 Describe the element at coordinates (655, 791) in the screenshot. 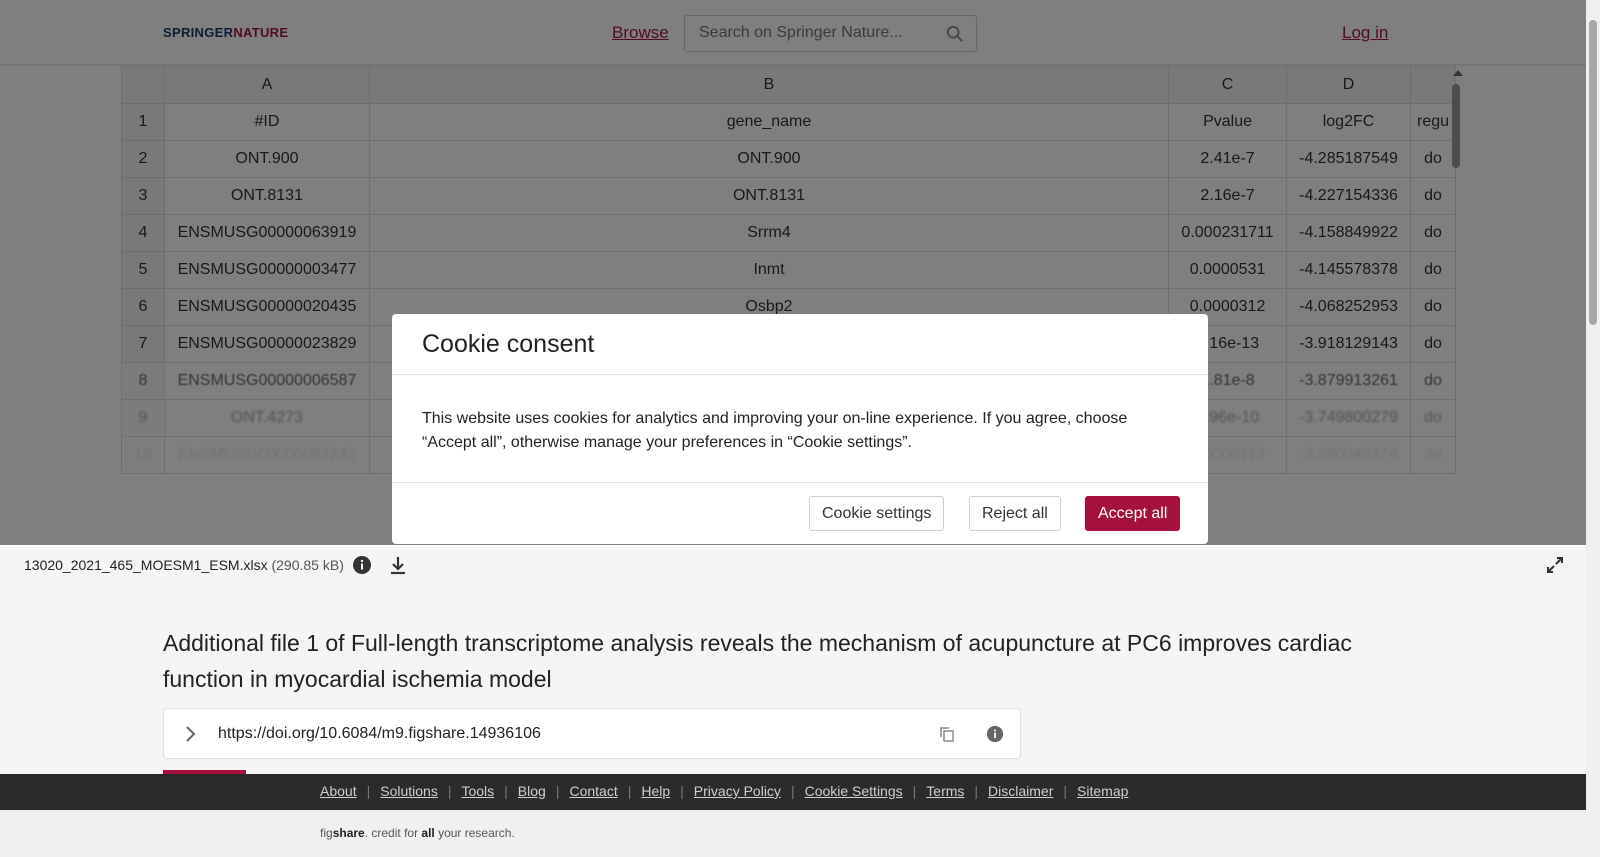

I see `footer-link-help: Help` at that location.